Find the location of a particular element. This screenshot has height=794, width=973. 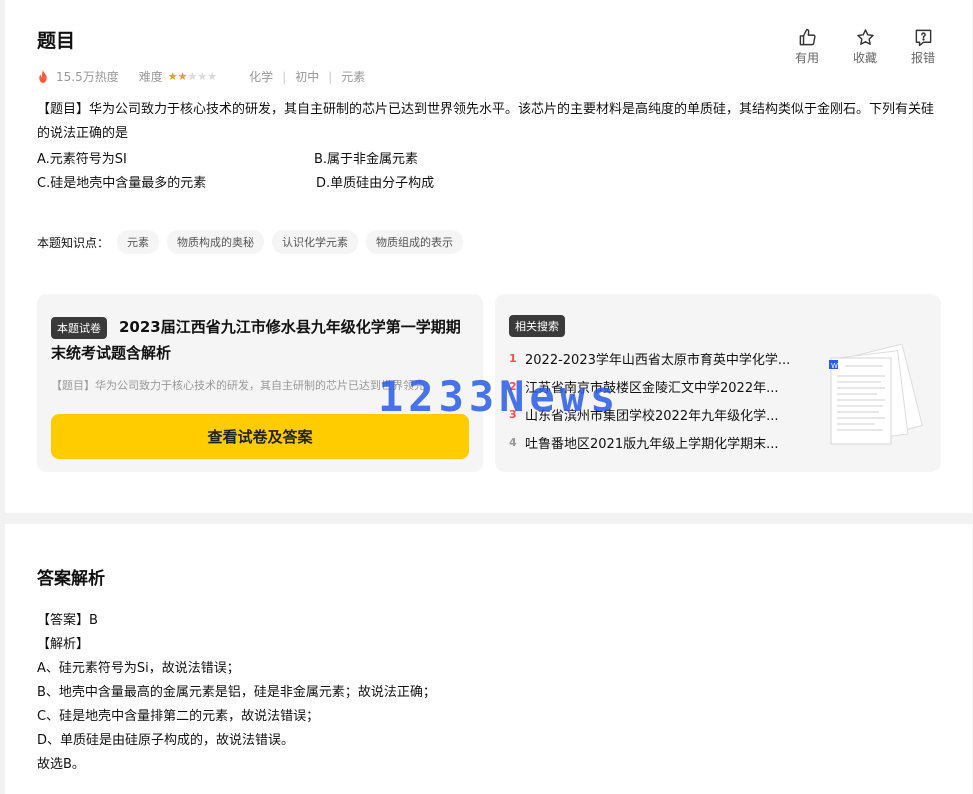

favorite-button: 收藏 is located at coordinates (865, 47).